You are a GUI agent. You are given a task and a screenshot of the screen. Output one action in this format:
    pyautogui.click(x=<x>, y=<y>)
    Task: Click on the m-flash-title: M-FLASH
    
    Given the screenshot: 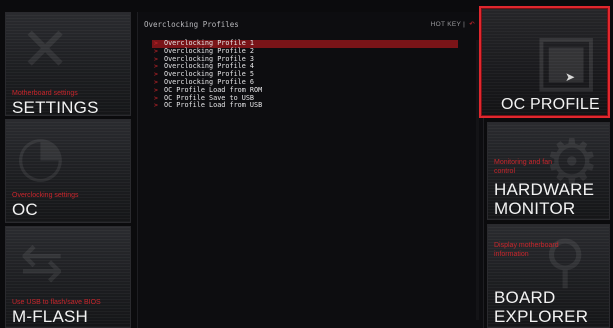 What is the action you would take?
    pyautogui.click(x=50, y=316)
    